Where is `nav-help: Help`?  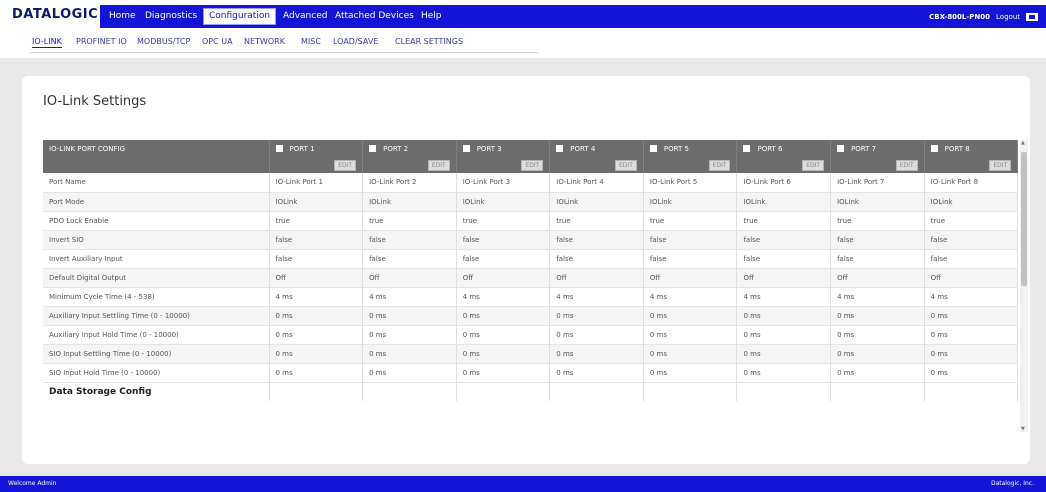
nav-help: Help is located at coordinates (431, 16).